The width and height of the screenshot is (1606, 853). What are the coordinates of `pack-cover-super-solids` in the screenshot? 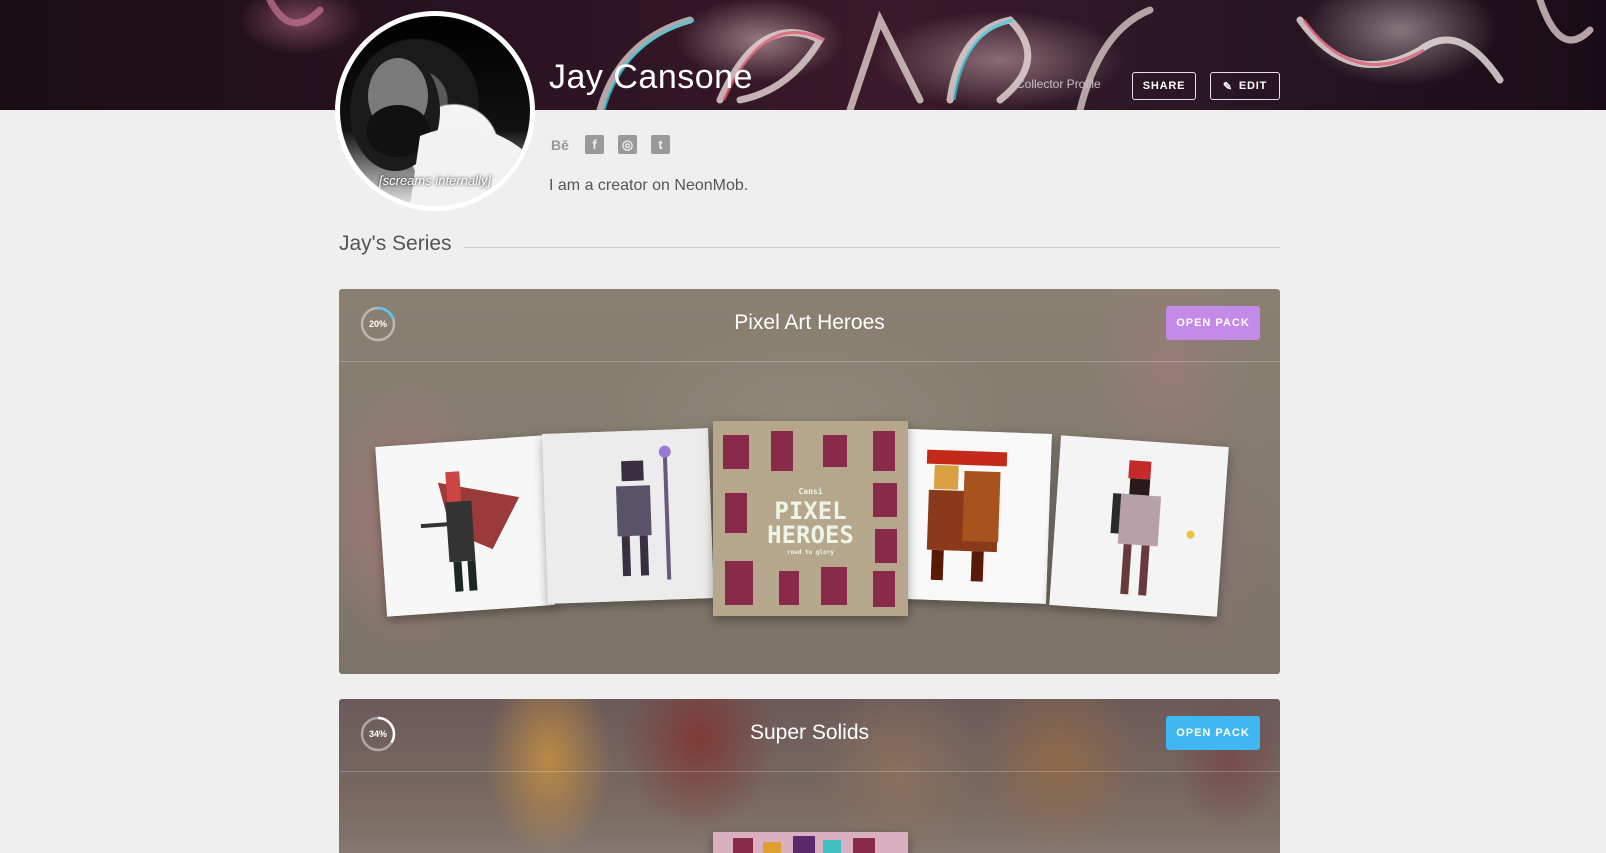 It's located at (810, 842).